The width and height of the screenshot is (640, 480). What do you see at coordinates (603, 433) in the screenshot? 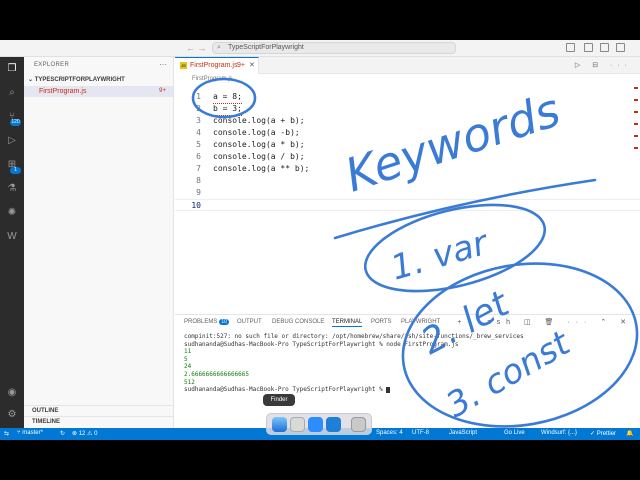
I see `prettier-status: ✓ Prettier` at bounding box center [603, 433].